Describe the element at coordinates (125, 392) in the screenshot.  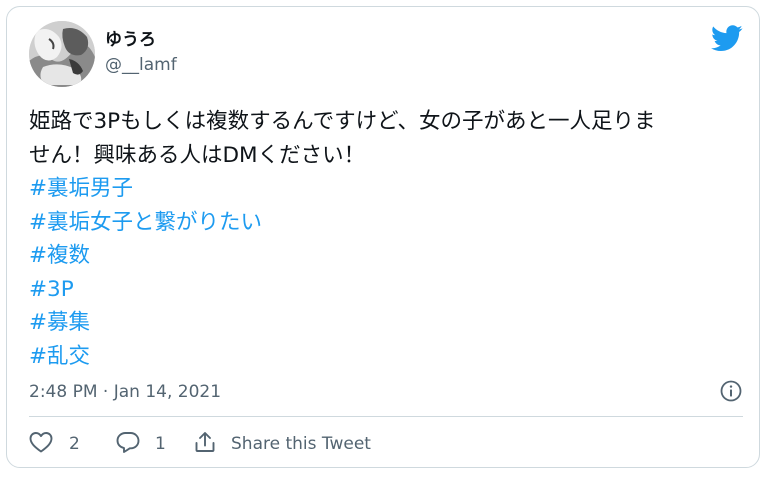
I see `tweet-timestamp: 2:48 PM · Jan 14, 2021` at that location.